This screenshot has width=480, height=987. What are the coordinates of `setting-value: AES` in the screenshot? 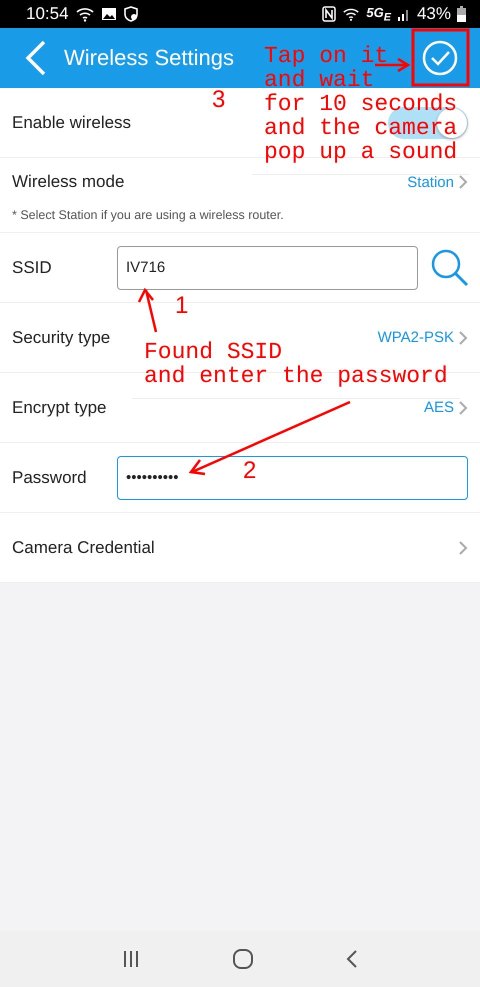 It's located at (439, 407).